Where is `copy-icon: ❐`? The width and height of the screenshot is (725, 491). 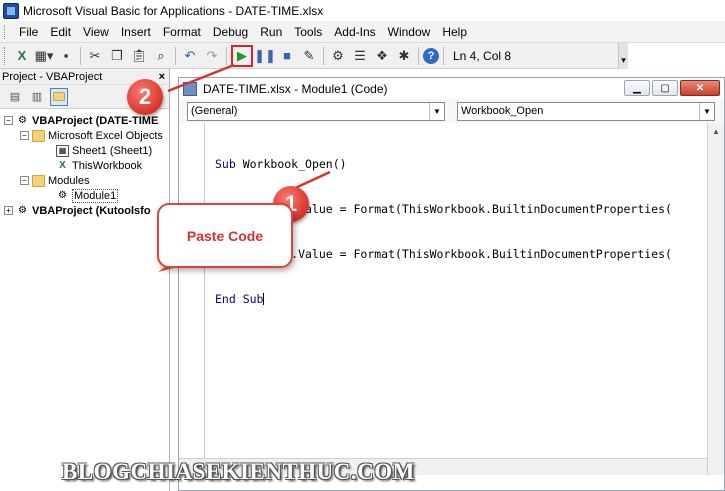 copy-icon: ❐ is located at coordinates (117, 56).